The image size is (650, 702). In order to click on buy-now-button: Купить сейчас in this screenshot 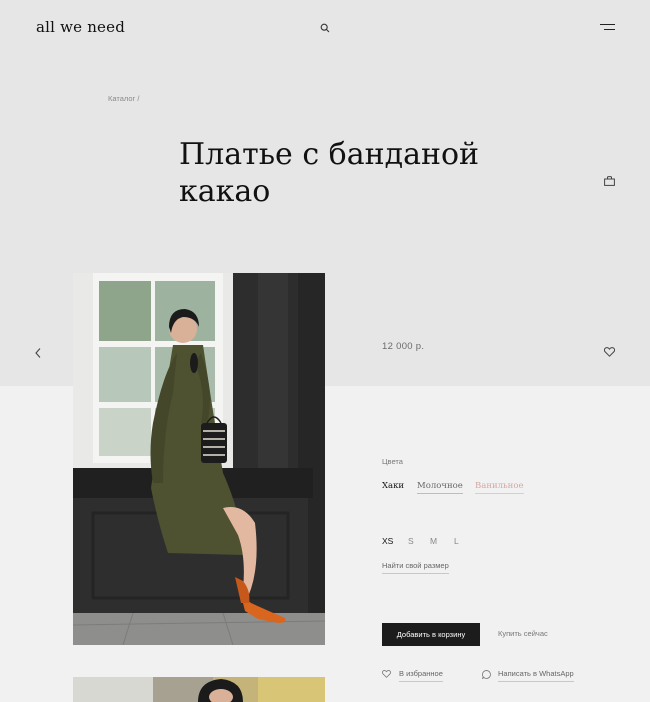, I will do `click(523, 633)`.